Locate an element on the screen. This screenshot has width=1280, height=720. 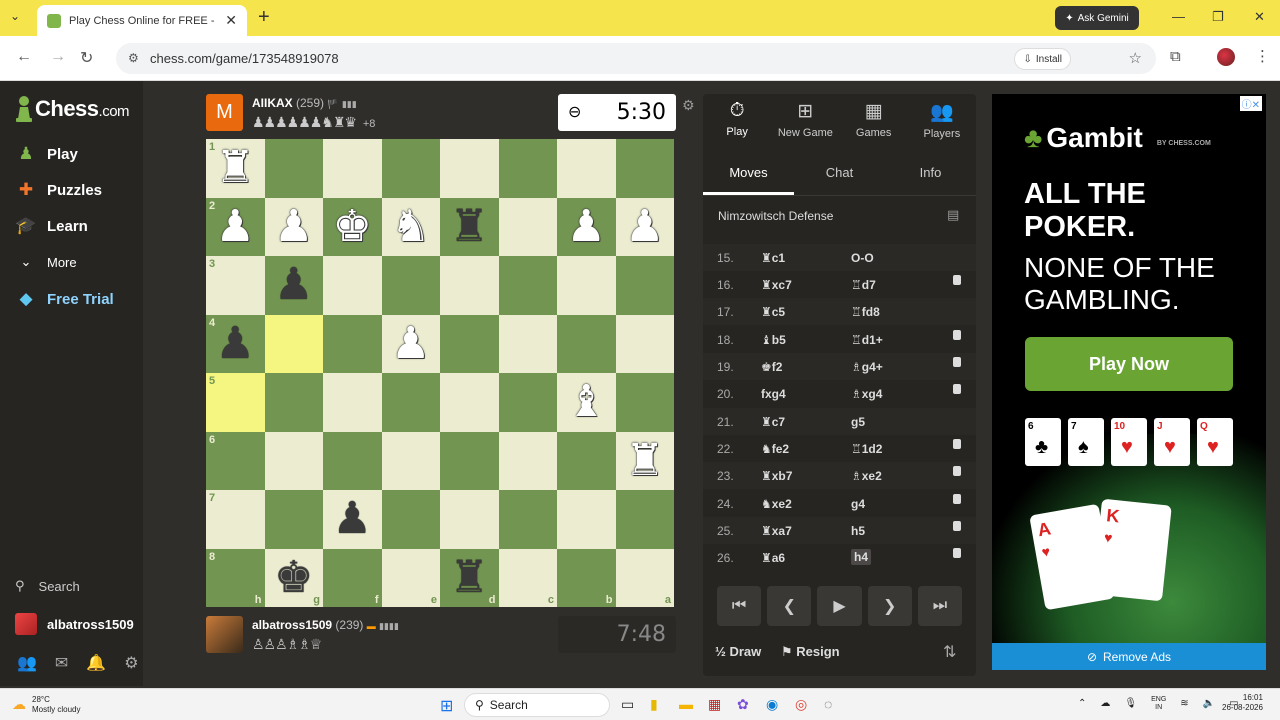
sidebar-item-puzzles: ✚ Puzzles is located at coordinates (58, 190).